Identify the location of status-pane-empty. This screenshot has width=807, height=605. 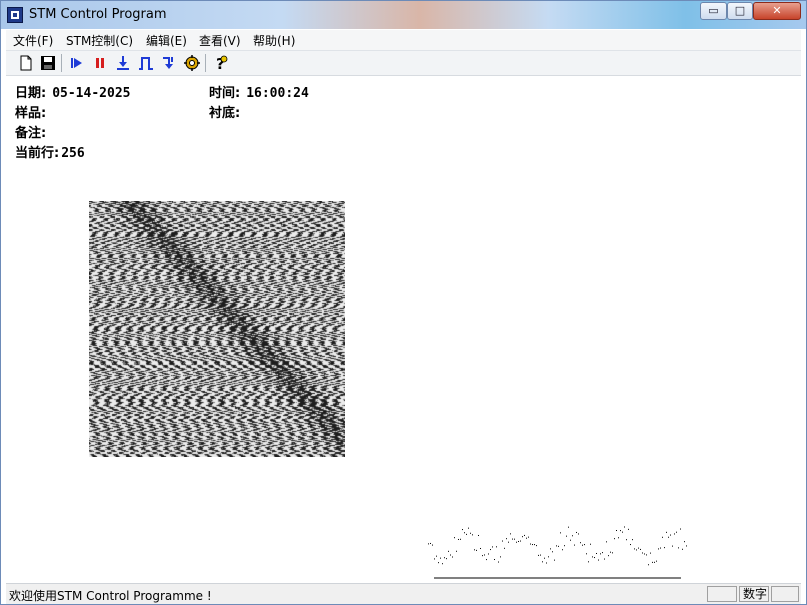
(722, 594).